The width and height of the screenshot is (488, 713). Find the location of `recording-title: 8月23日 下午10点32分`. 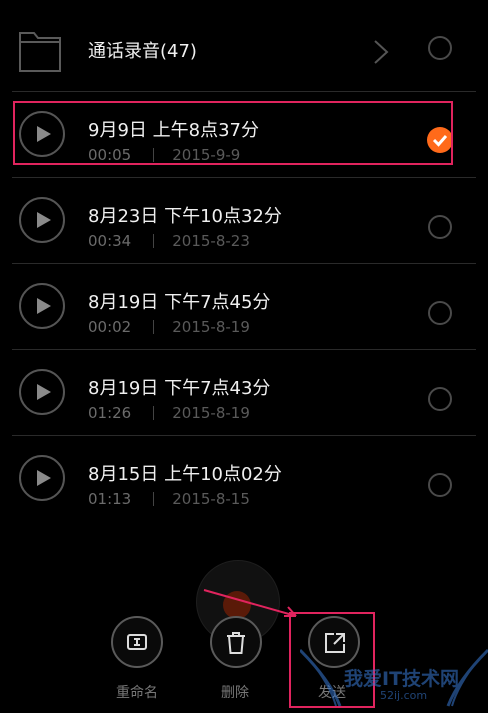

recording-title: 8月23日 下午10点32分 is located at coordinates (185, 216).